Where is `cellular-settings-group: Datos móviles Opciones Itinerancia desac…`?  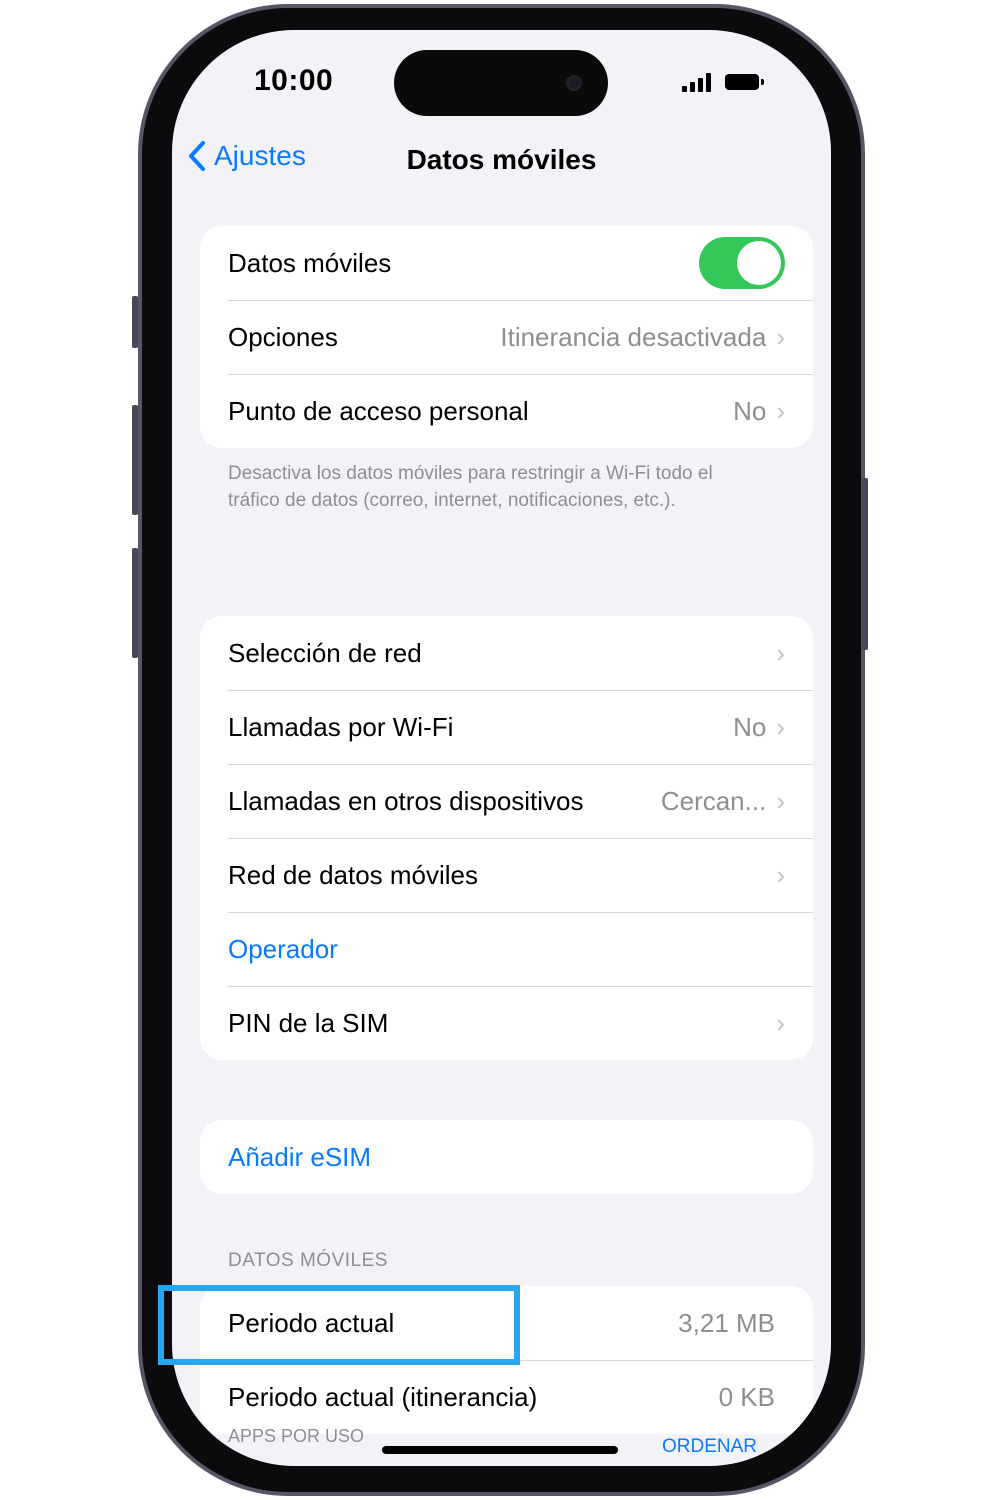 cellular-settings-group: Datos móviles Opciones Itinerancia desac… is located at coordinates (506, 337).